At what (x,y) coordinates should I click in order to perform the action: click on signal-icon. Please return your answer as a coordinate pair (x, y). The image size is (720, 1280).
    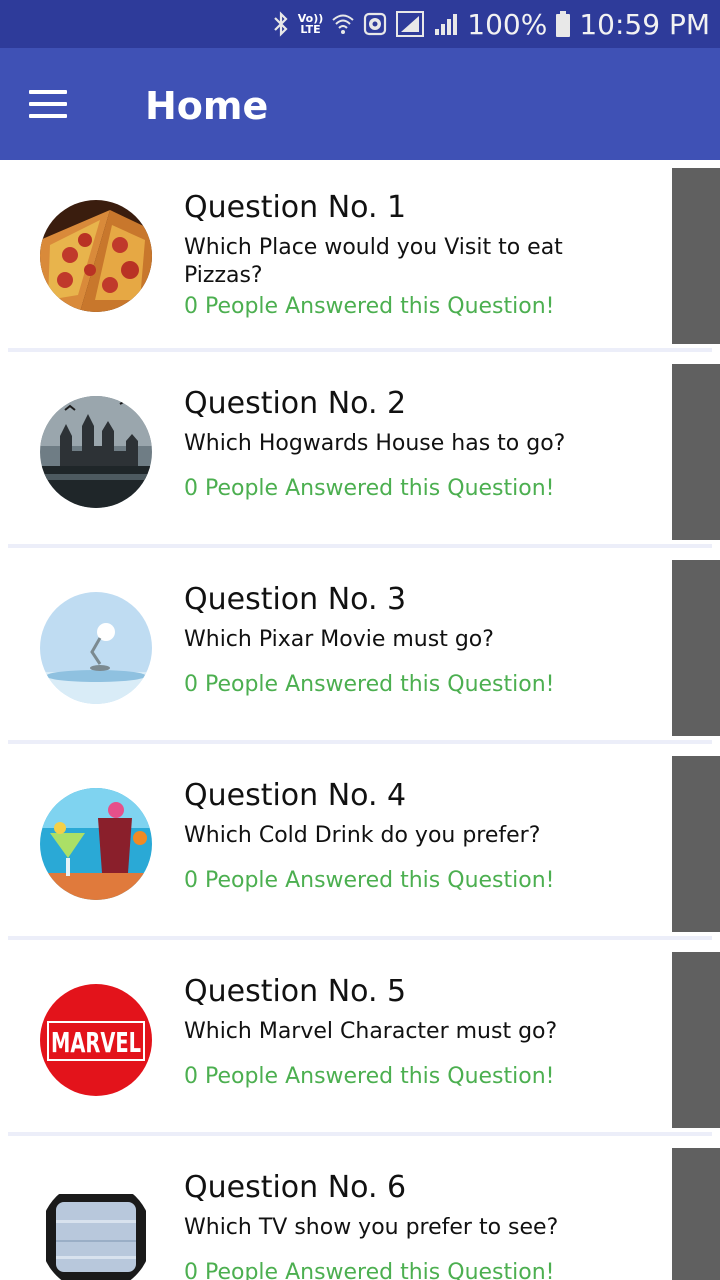
    Looking at the image, I should click on (410, 24).